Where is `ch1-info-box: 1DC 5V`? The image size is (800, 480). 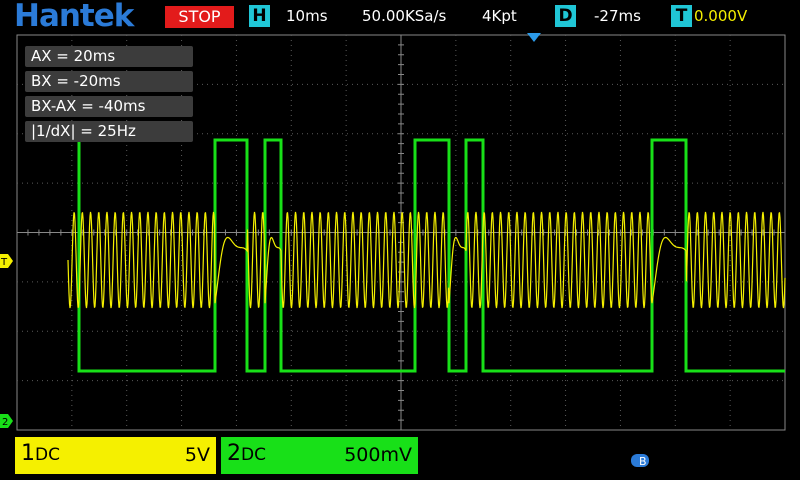 ch1-info-box: 1DC 5V is located at coordinates (115, 455).